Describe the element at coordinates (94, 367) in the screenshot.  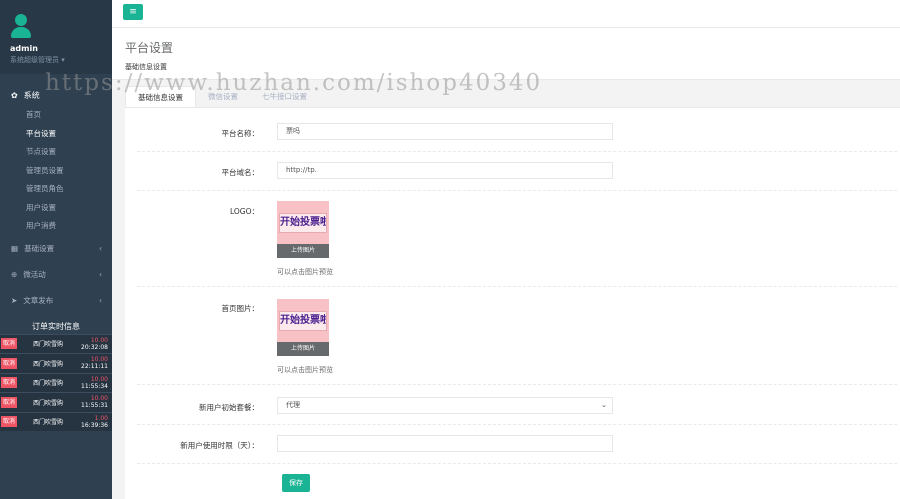
I see `order-time: 22:11:11` at that location.